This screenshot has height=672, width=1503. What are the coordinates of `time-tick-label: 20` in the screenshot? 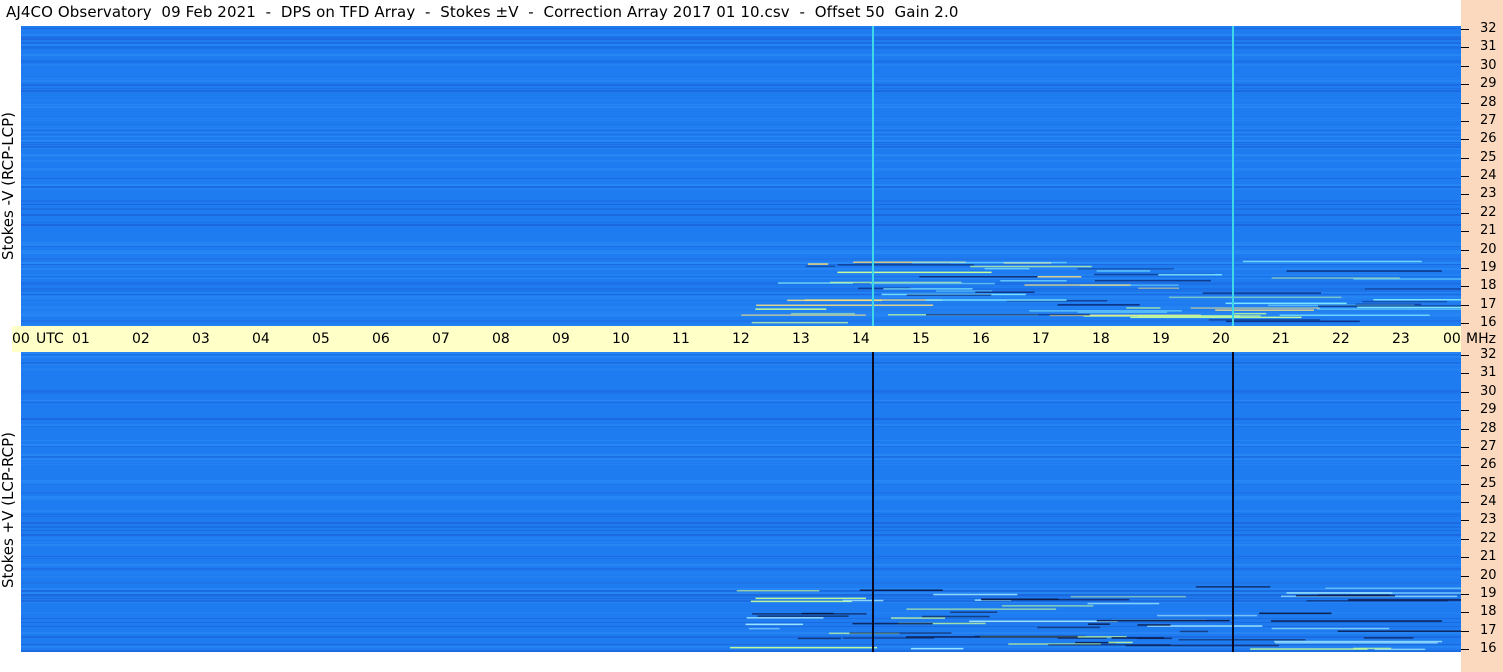 It's located at (1221, 339).